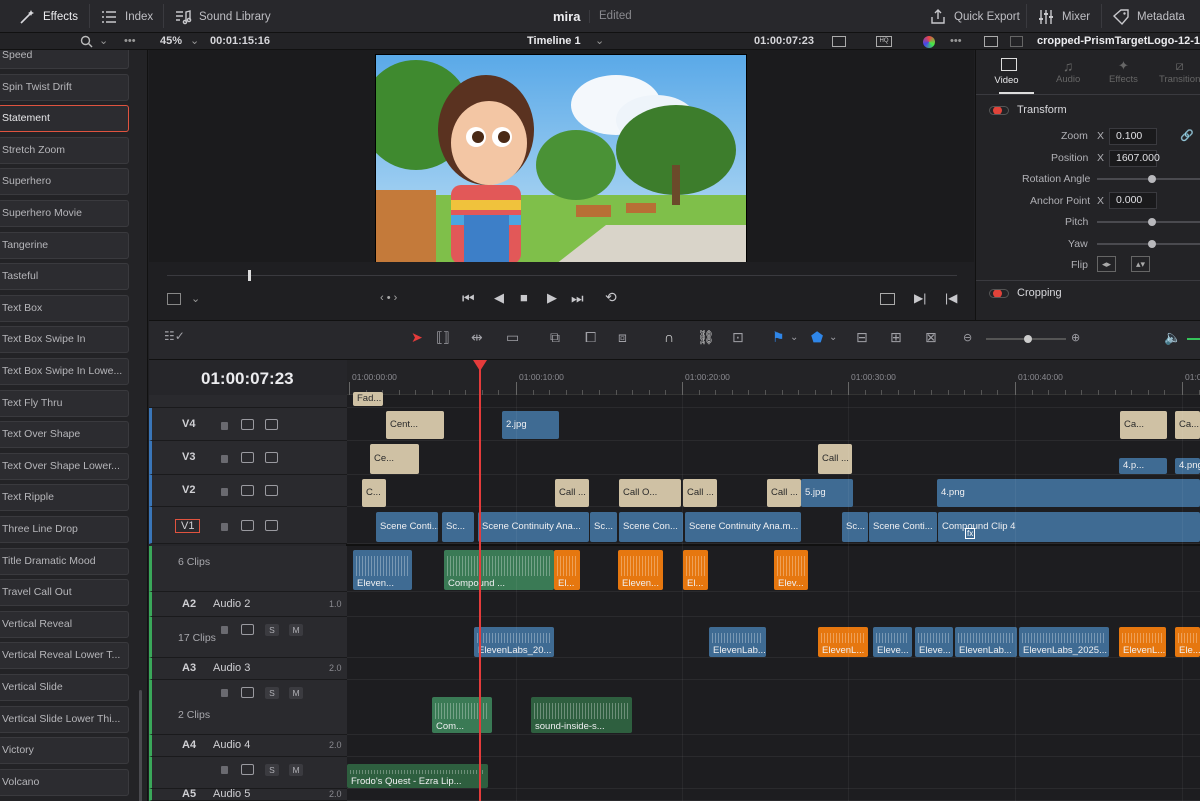 The image size is (1200, 801). I want to click on effect-item: Volcano, so click(64, 782).